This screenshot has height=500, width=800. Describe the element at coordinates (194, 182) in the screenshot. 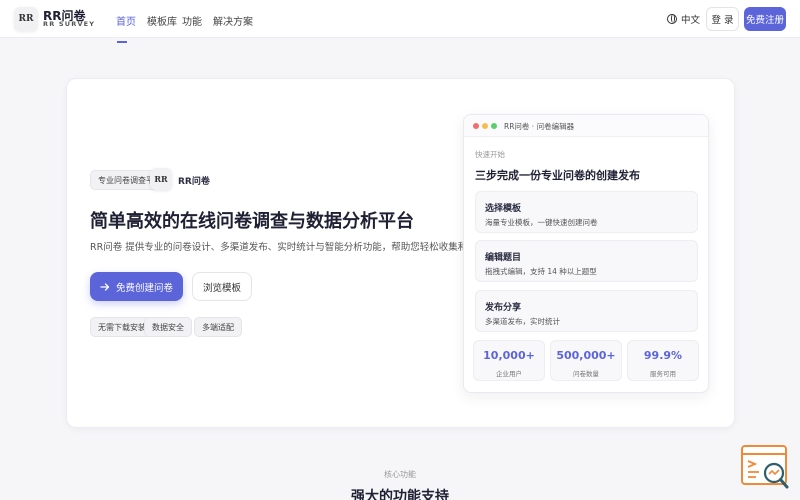

I see `hero-brand-name: RR问卷` at that location.